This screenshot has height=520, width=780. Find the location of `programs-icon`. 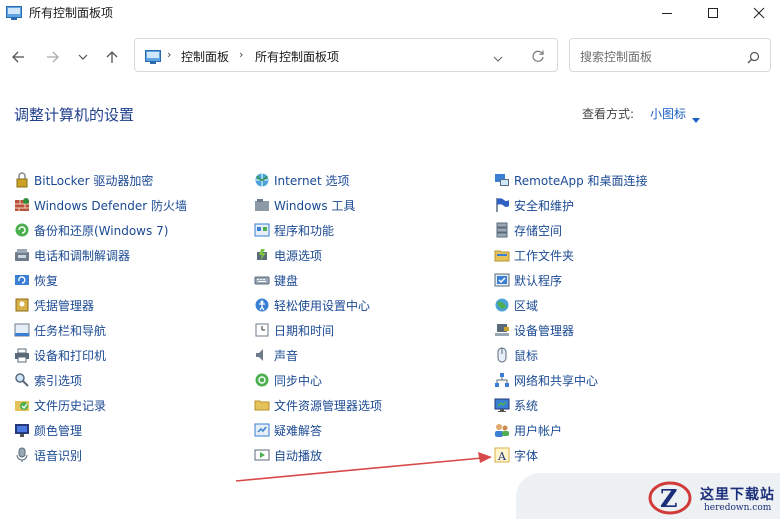

programs-icon is located at coordinates (262, 230).